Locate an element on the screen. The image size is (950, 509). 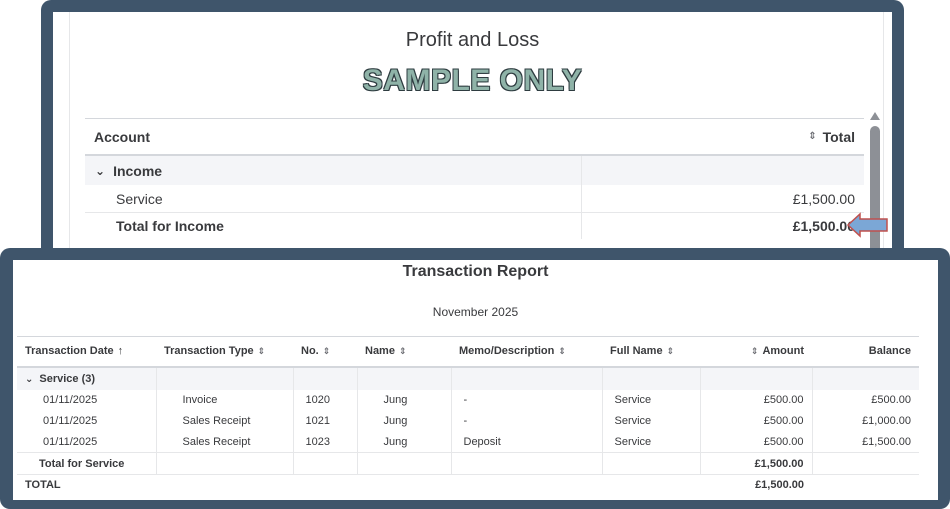
arrow-up-icon: ↑ is located at coordinates (121, 351).